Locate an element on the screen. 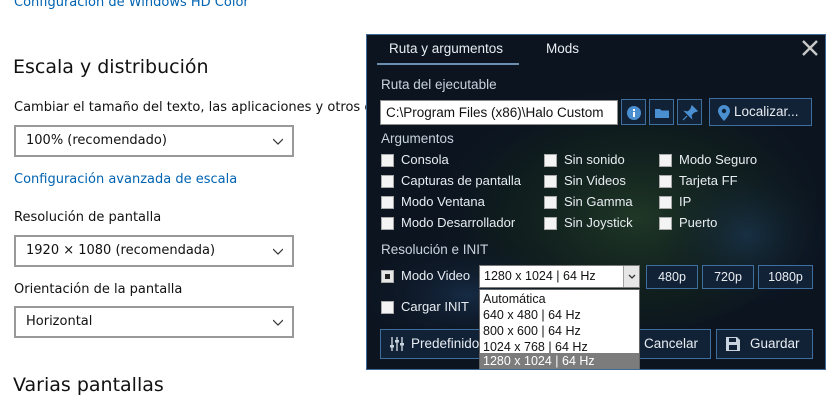 Image resolution: width=838 pixels, height=401 pixels. select-arrow is located at coordinates (631, 276).